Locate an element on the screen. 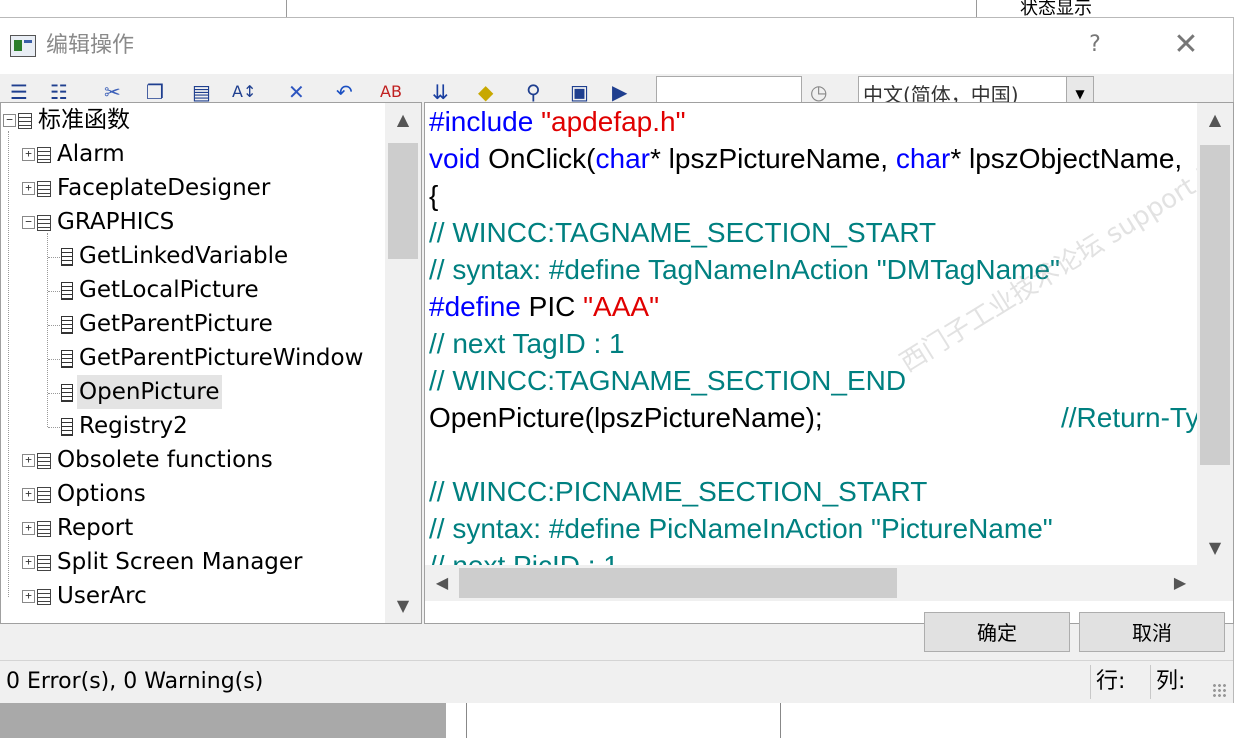  clock-icon: ◷ is located at coordinates (818, 92).